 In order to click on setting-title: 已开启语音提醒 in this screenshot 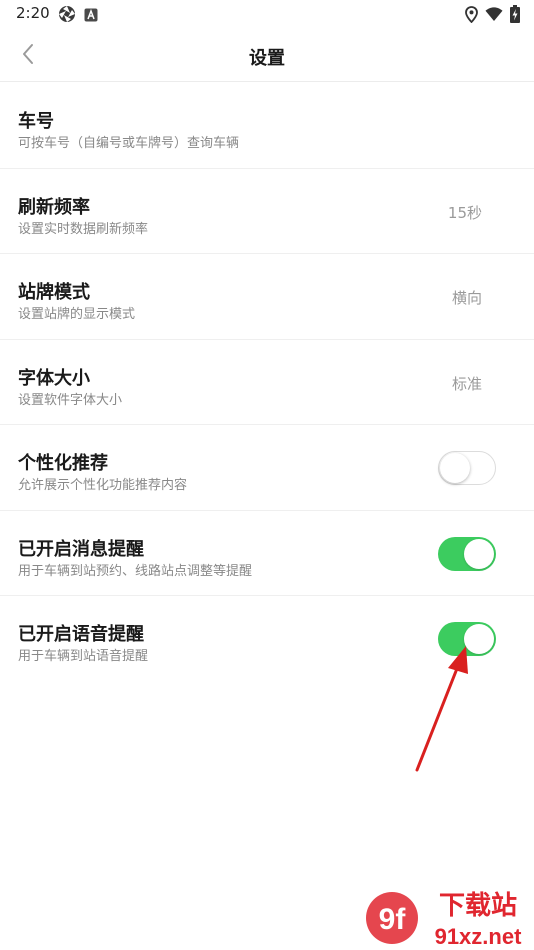, I will do `click(81, 634)`.